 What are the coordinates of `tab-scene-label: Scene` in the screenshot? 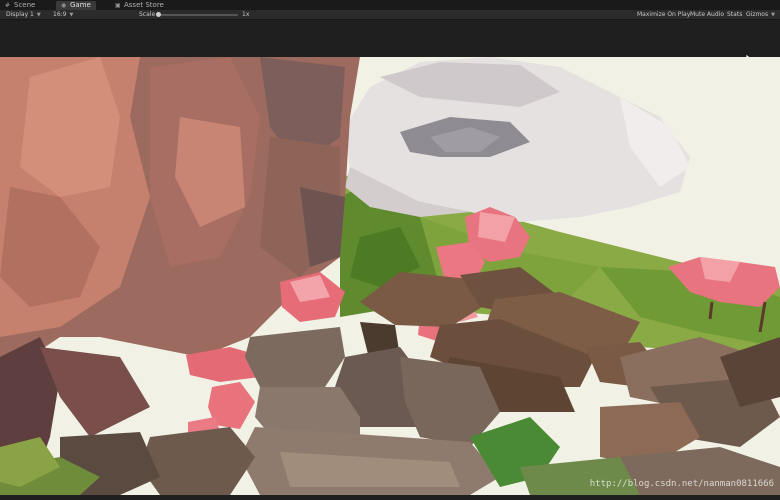 It's located at (25, 5).